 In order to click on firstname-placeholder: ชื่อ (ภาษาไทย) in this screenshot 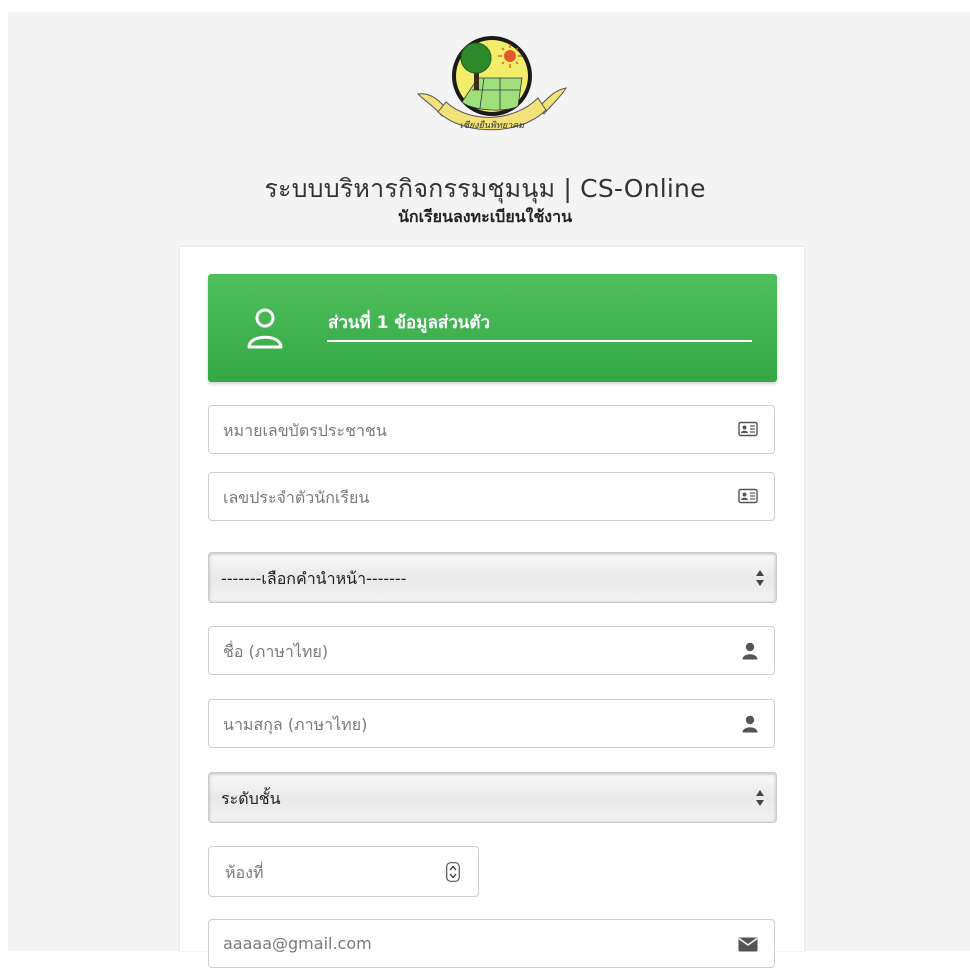, I will do `click(276, 651)`.